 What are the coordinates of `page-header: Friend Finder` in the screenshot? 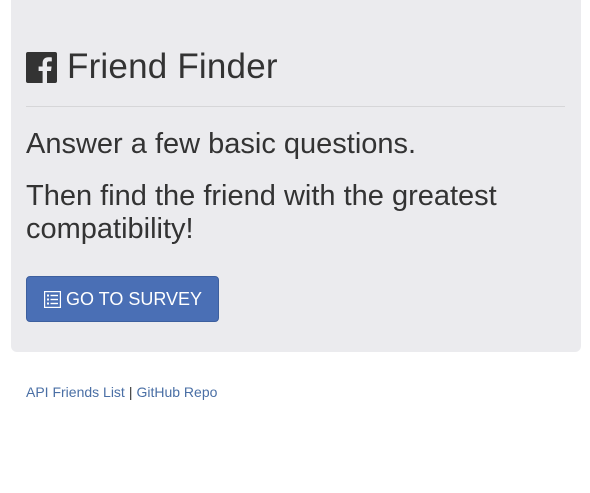 It's located at (152, 67).